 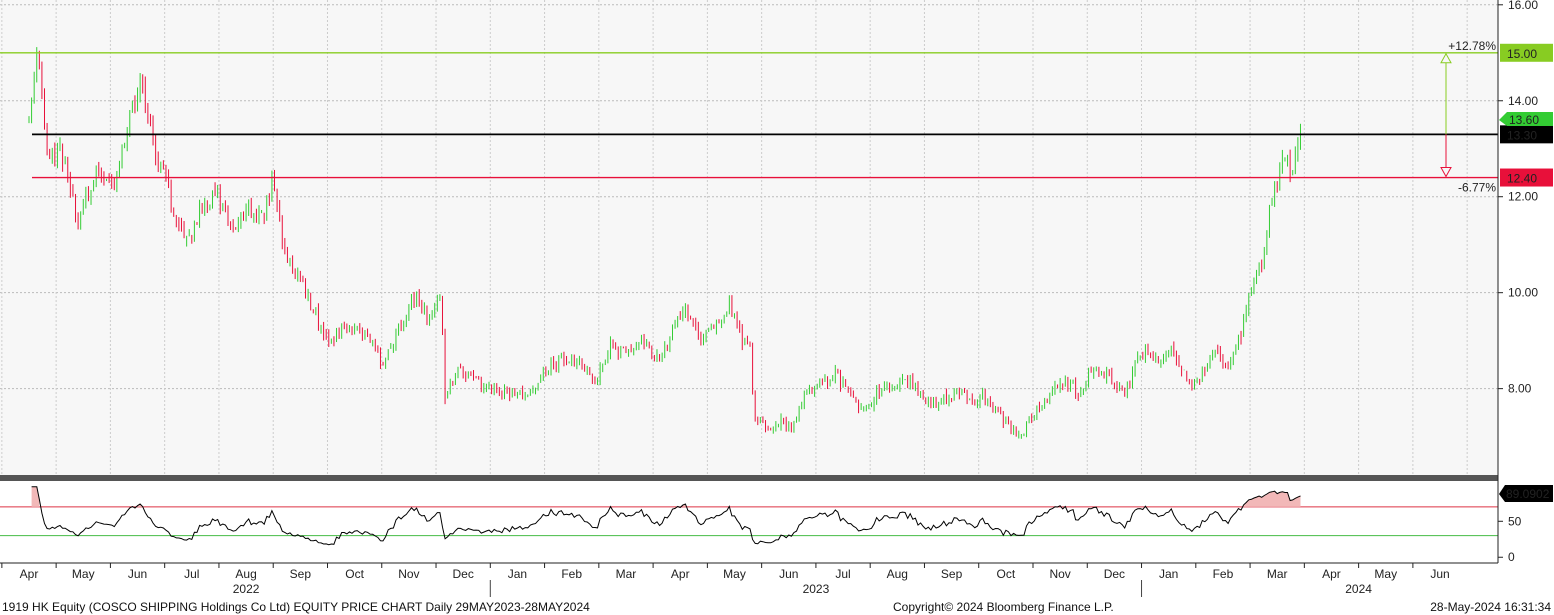 What do you see at coordinates (734, 574) in the screenshot?
I see `month-label-13: May` at bounding box center [734, 574].